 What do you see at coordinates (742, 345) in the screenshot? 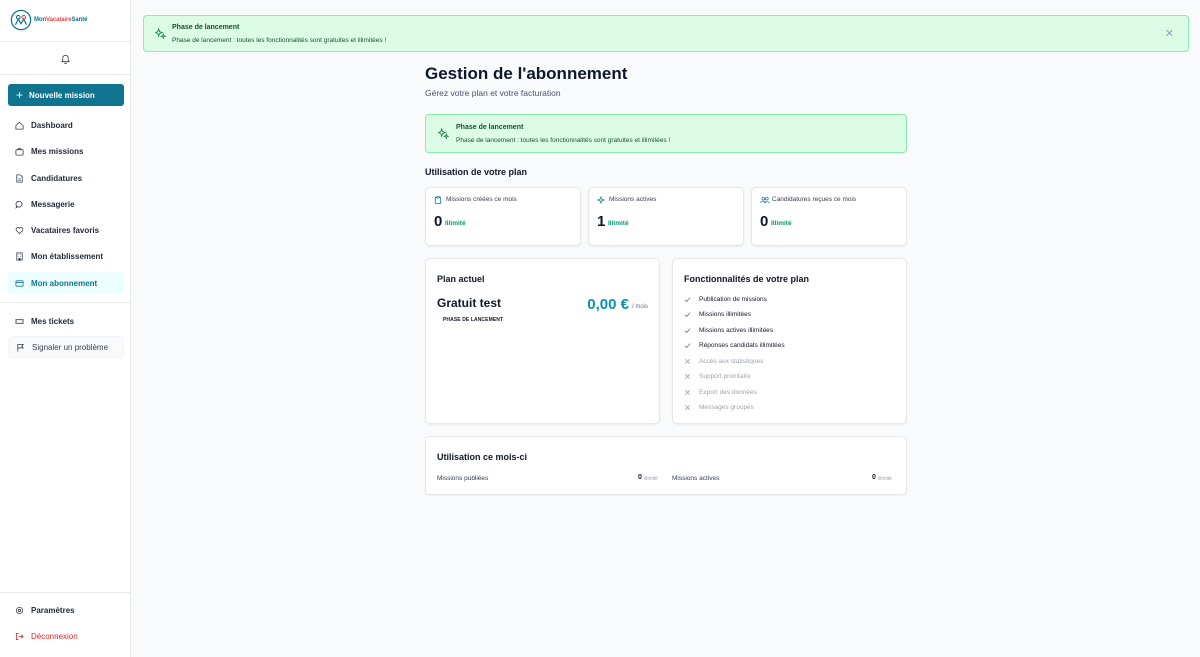
I see `feature-label: Réponses candidats illimitées` at bounding box center [742, 345].